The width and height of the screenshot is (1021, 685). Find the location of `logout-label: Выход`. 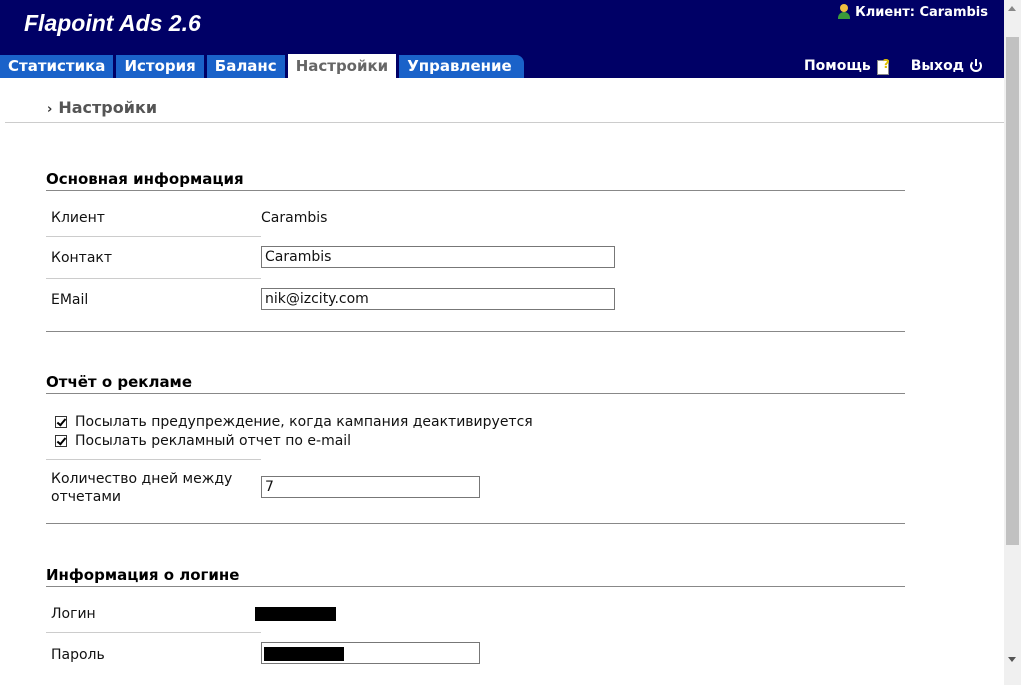

logout-label: Выход is located at coordinates (937, 66).